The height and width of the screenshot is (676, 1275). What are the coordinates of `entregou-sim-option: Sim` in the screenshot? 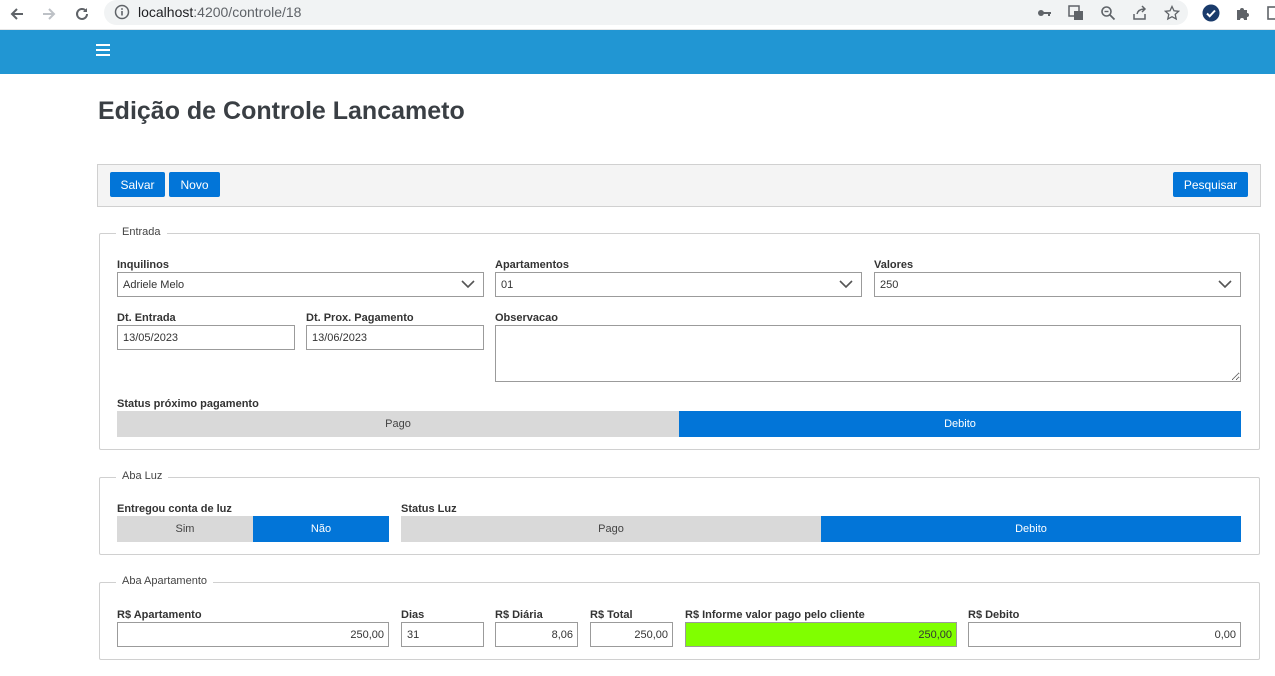 It's located at (185, 529).